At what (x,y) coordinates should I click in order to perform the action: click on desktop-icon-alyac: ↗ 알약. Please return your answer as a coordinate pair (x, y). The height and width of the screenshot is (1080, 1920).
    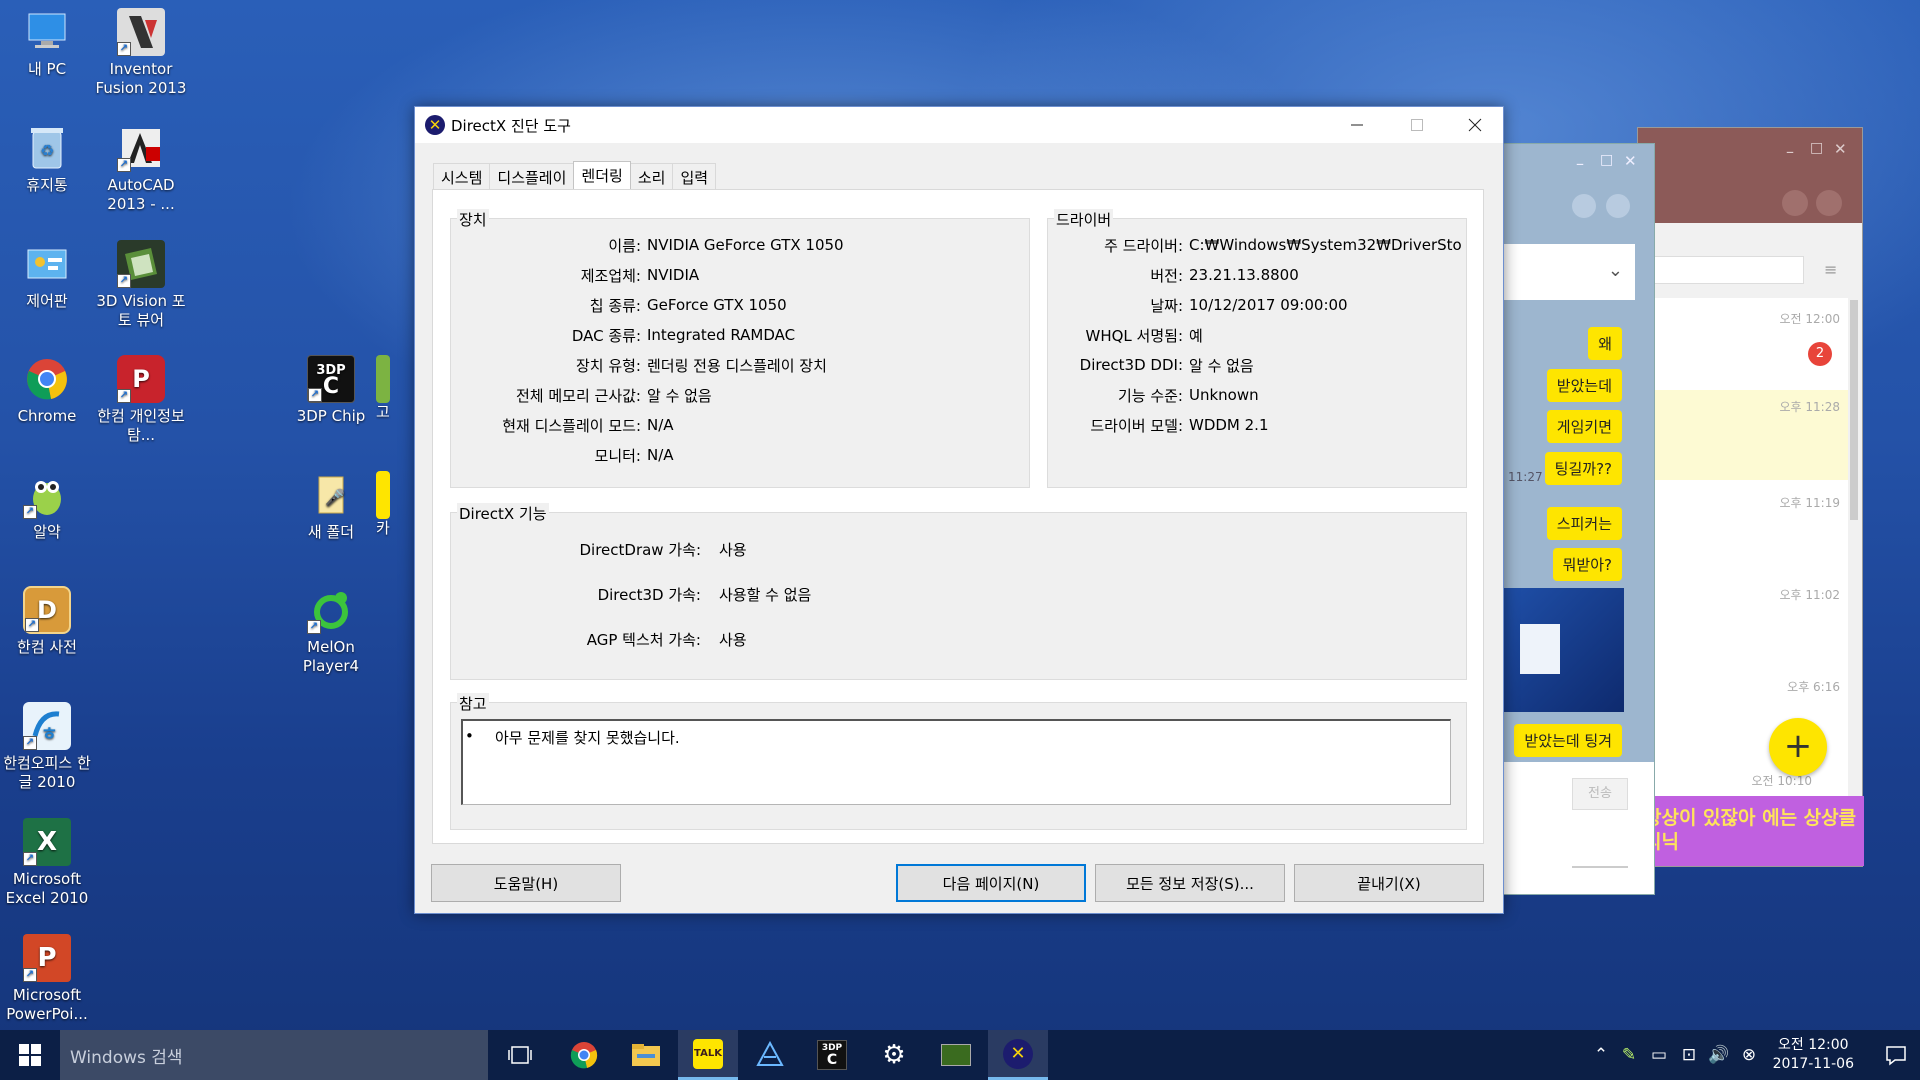
    Looking at the image, I should click on (48, 506).